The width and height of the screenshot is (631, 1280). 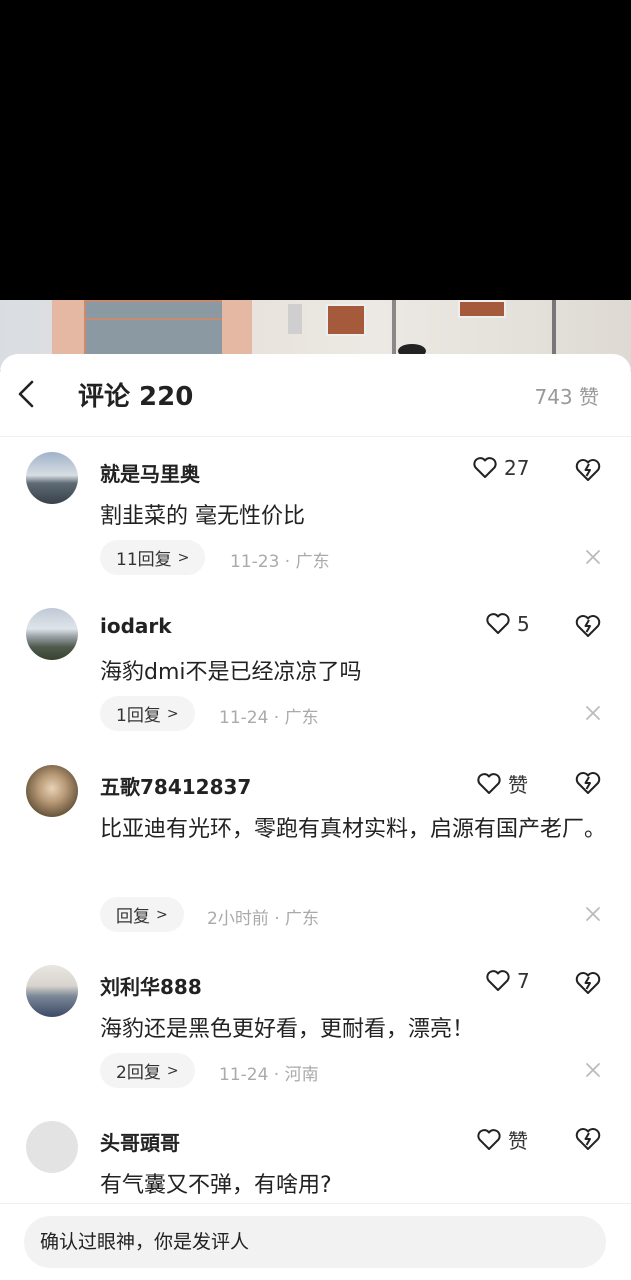 I want to click on chevron-left-icon, so click(x=26, y=394).